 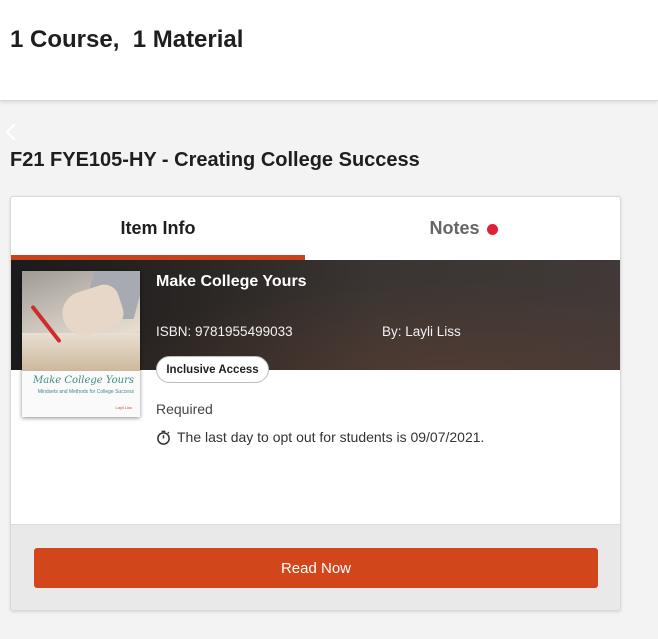 I want to click on course-title: F21 FYE105-HY - Creating College Success, so click(x=215, y=160).